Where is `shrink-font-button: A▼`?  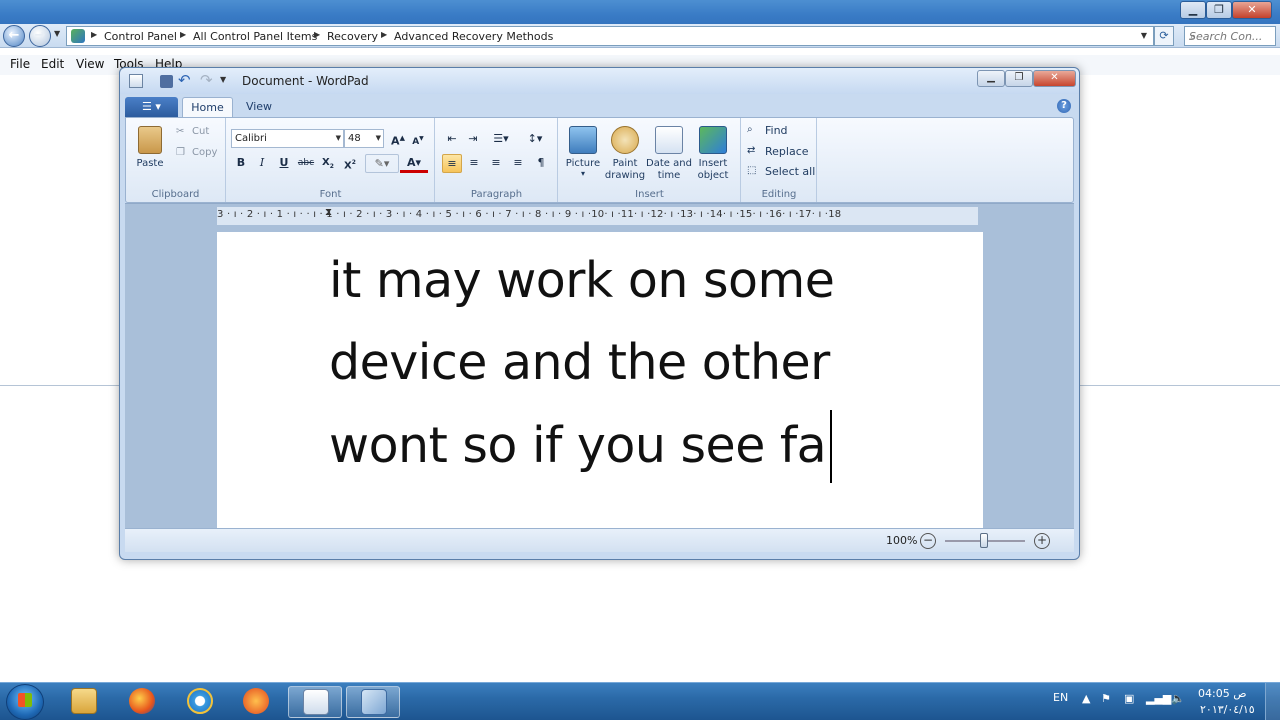
shrink-font-button: A▼ is located at coordinates (418, 139).